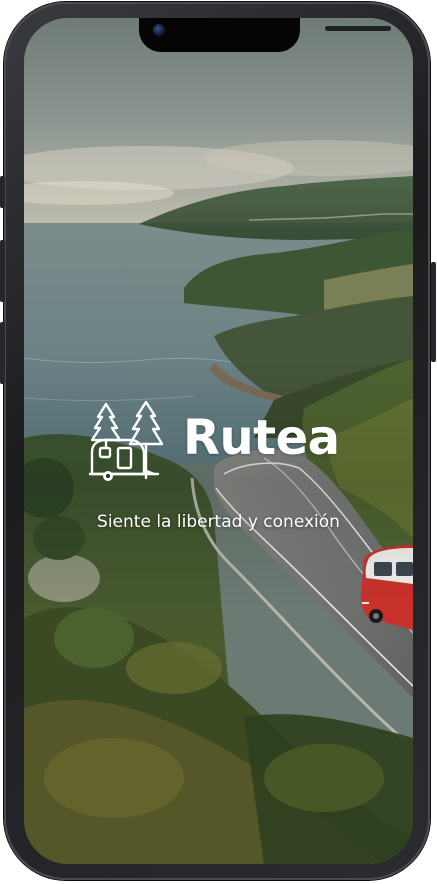 Image resolution: width=437 pixels, height=884 pixels. I want to click on front-camera-icon, so click(159, 30).